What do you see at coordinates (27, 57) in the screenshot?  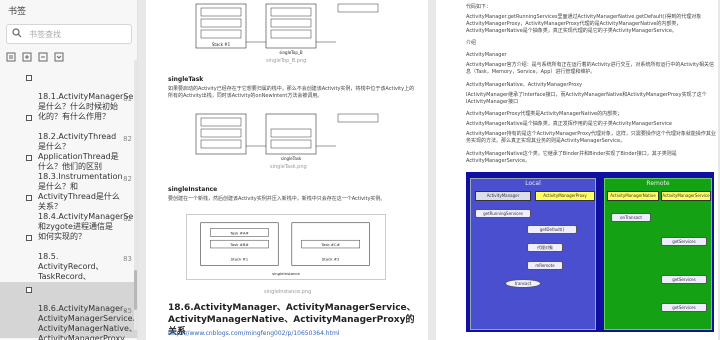 I see `add-bookmark-icon` at bounding box center [27, 57].